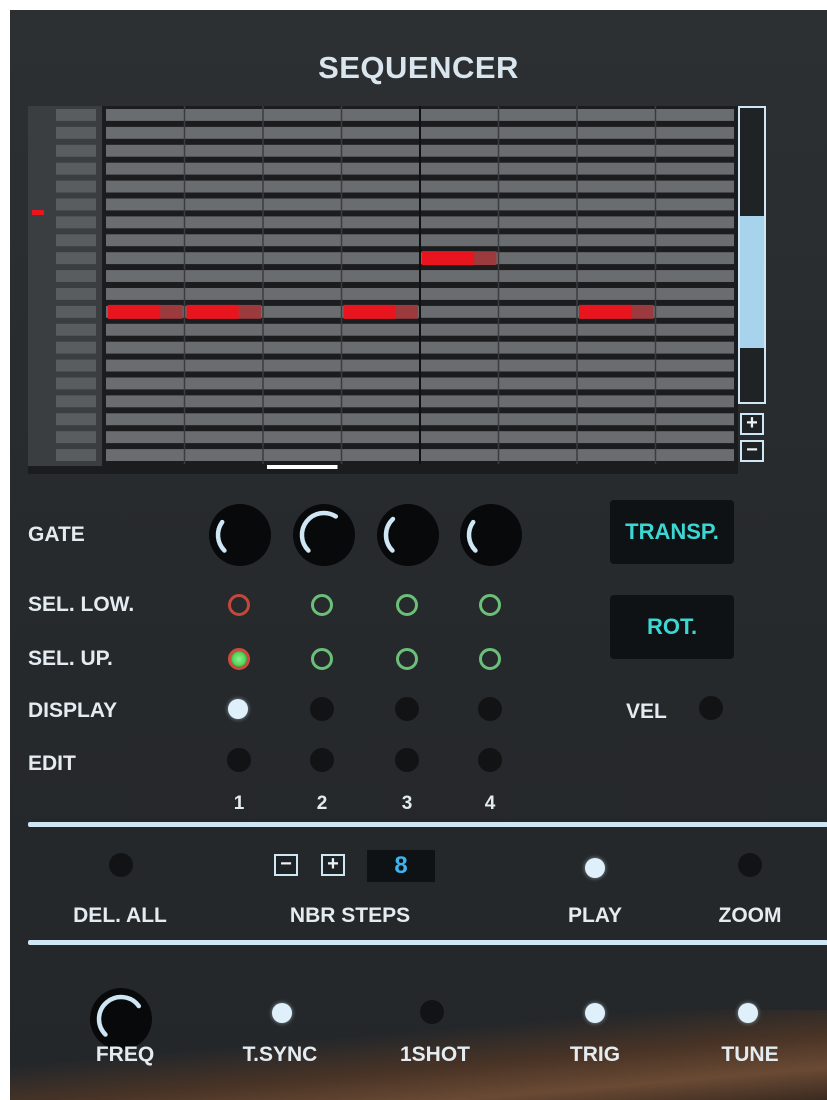  I want to click on edit-2-toggle, so click(322, 760).